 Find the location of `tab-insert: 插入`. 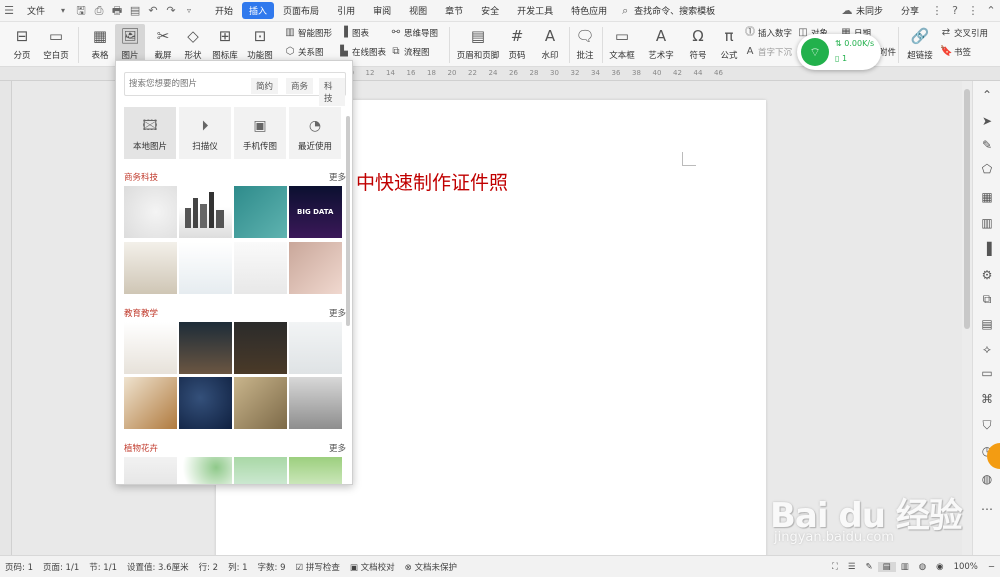

tab-insert: 插入 is located at coordinates (258, 10).